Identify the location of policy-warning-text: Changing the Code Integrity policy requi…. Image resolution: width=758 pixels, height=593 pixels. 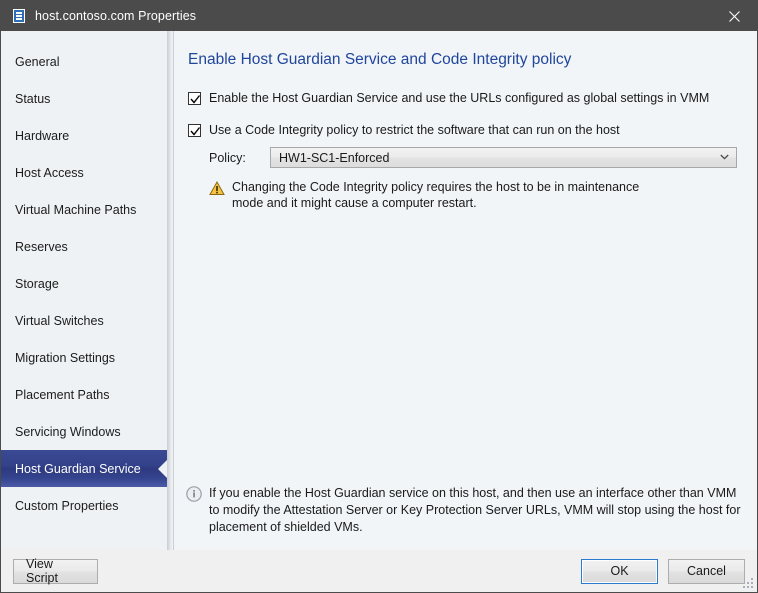
(436, 195).